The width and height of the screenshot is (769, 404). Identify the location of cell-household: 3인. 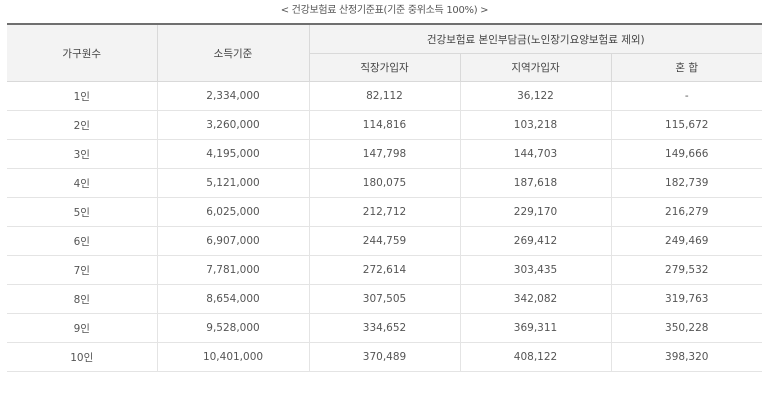
(82, 154).